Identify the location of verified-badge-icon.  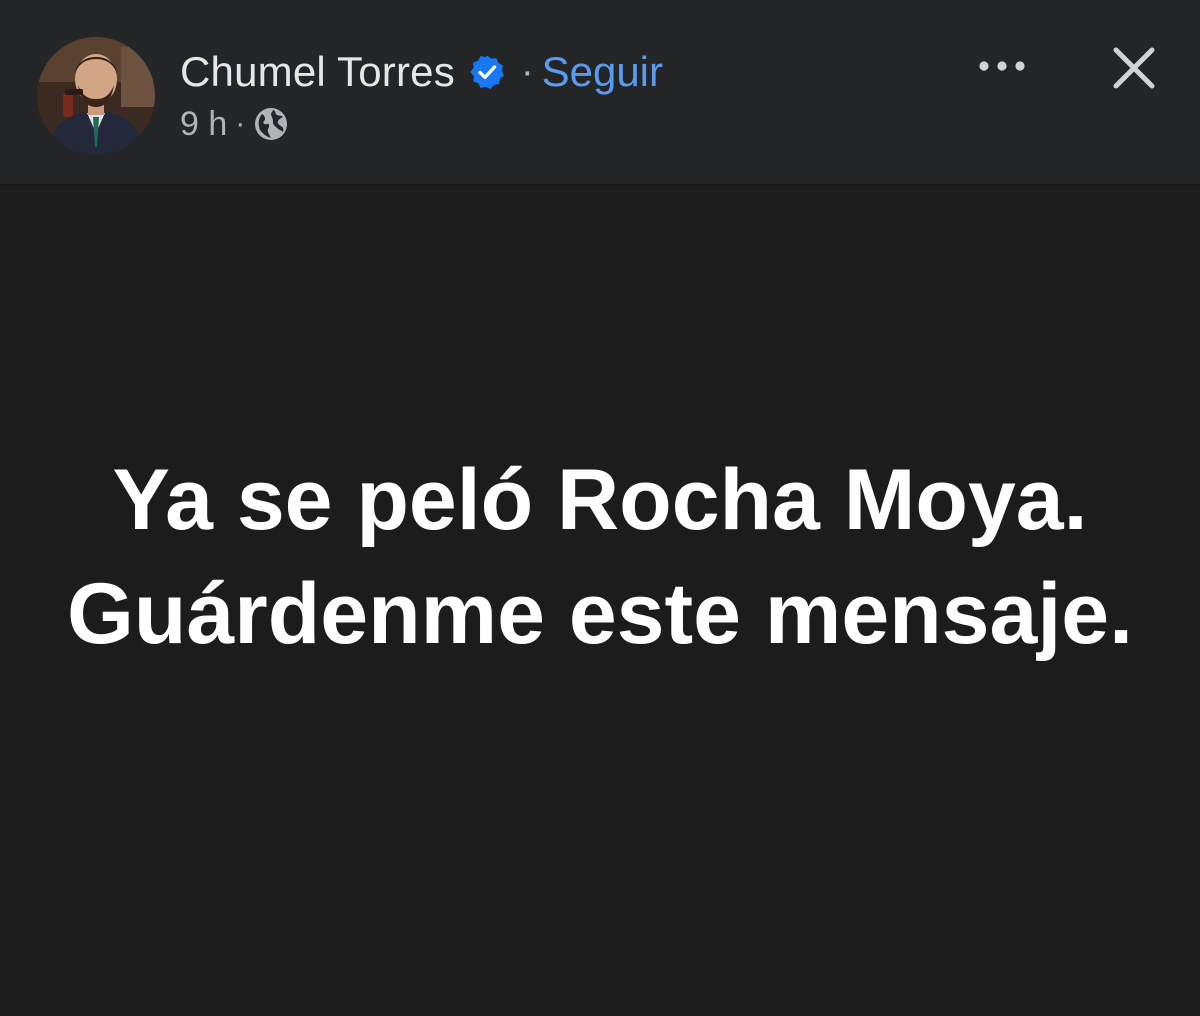
(487, 72).